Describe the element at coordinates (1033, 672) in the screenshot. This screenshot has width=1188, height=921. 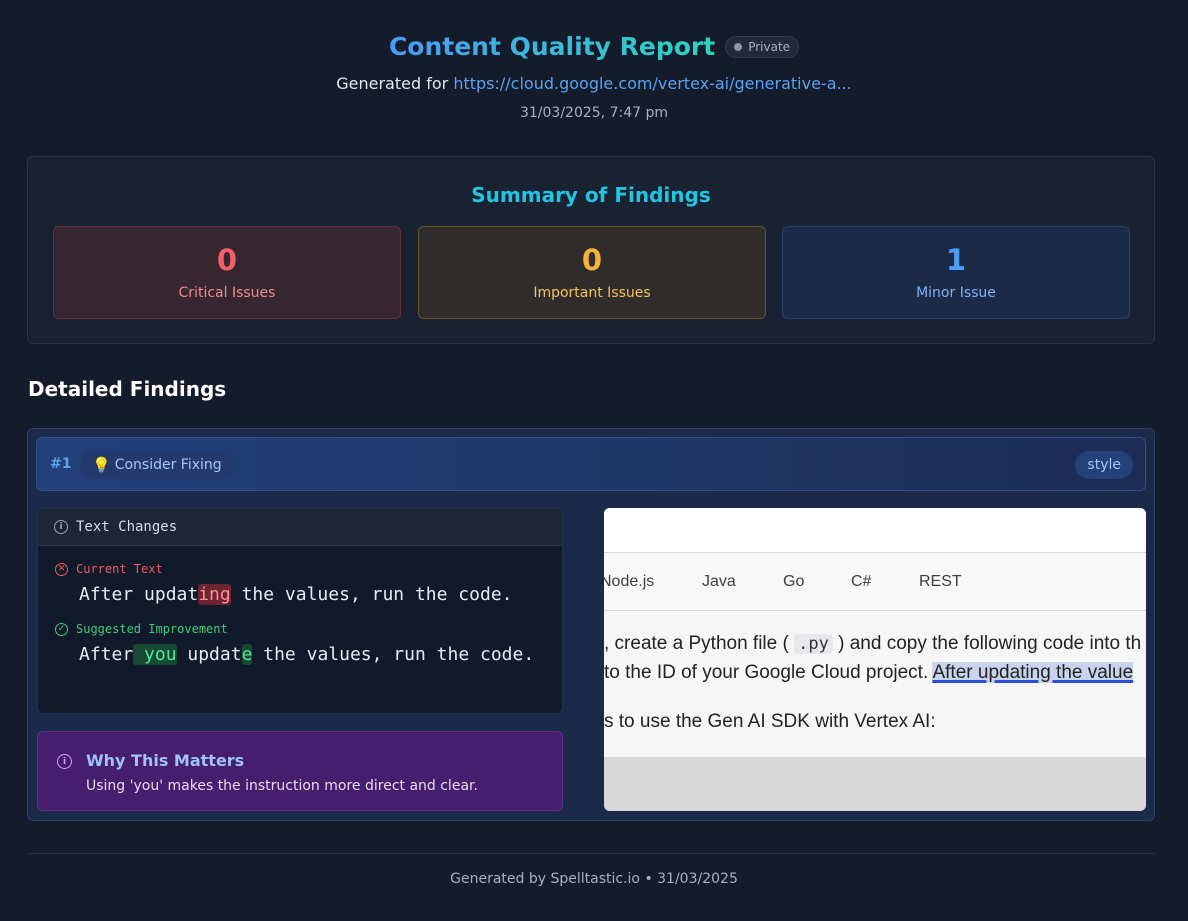
I see `screenshot-highlight: After updating the value` at that location.